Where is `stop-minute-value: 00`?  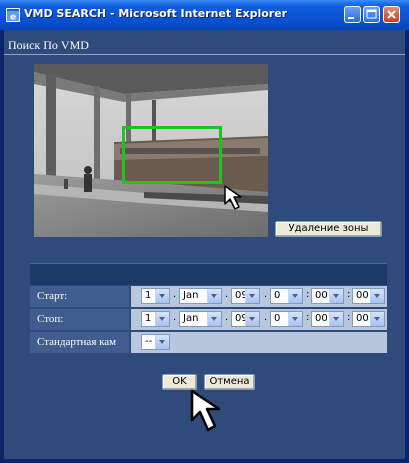 stop-minute-value: 00 is located at coordinates (321, 318).